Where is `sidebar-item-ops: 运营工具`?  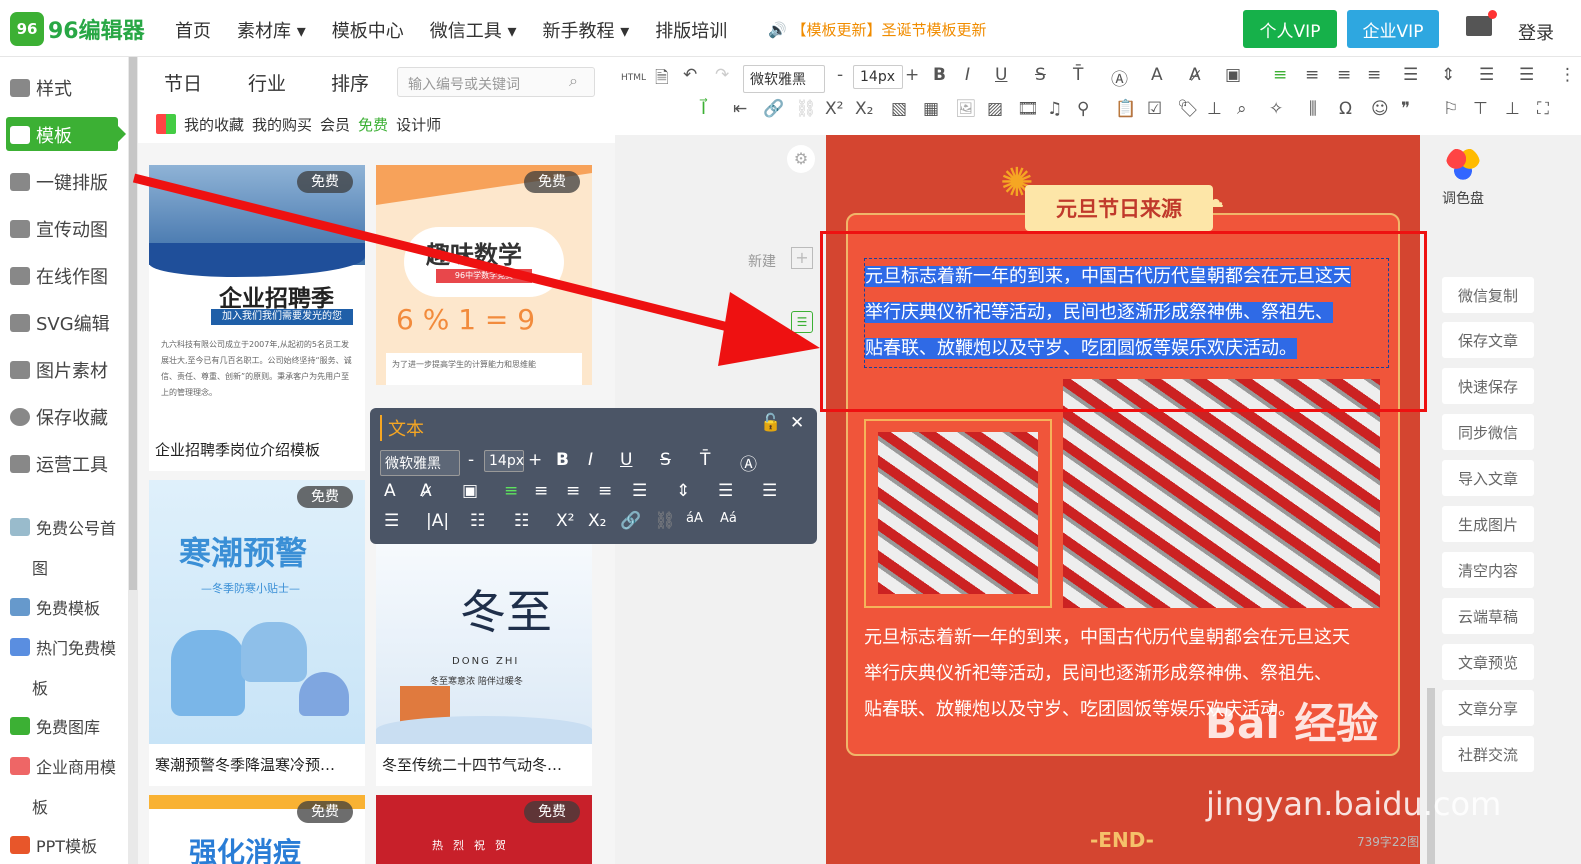
sidebar-item-ops: 运营工具 is located at coordinates (59, 464).